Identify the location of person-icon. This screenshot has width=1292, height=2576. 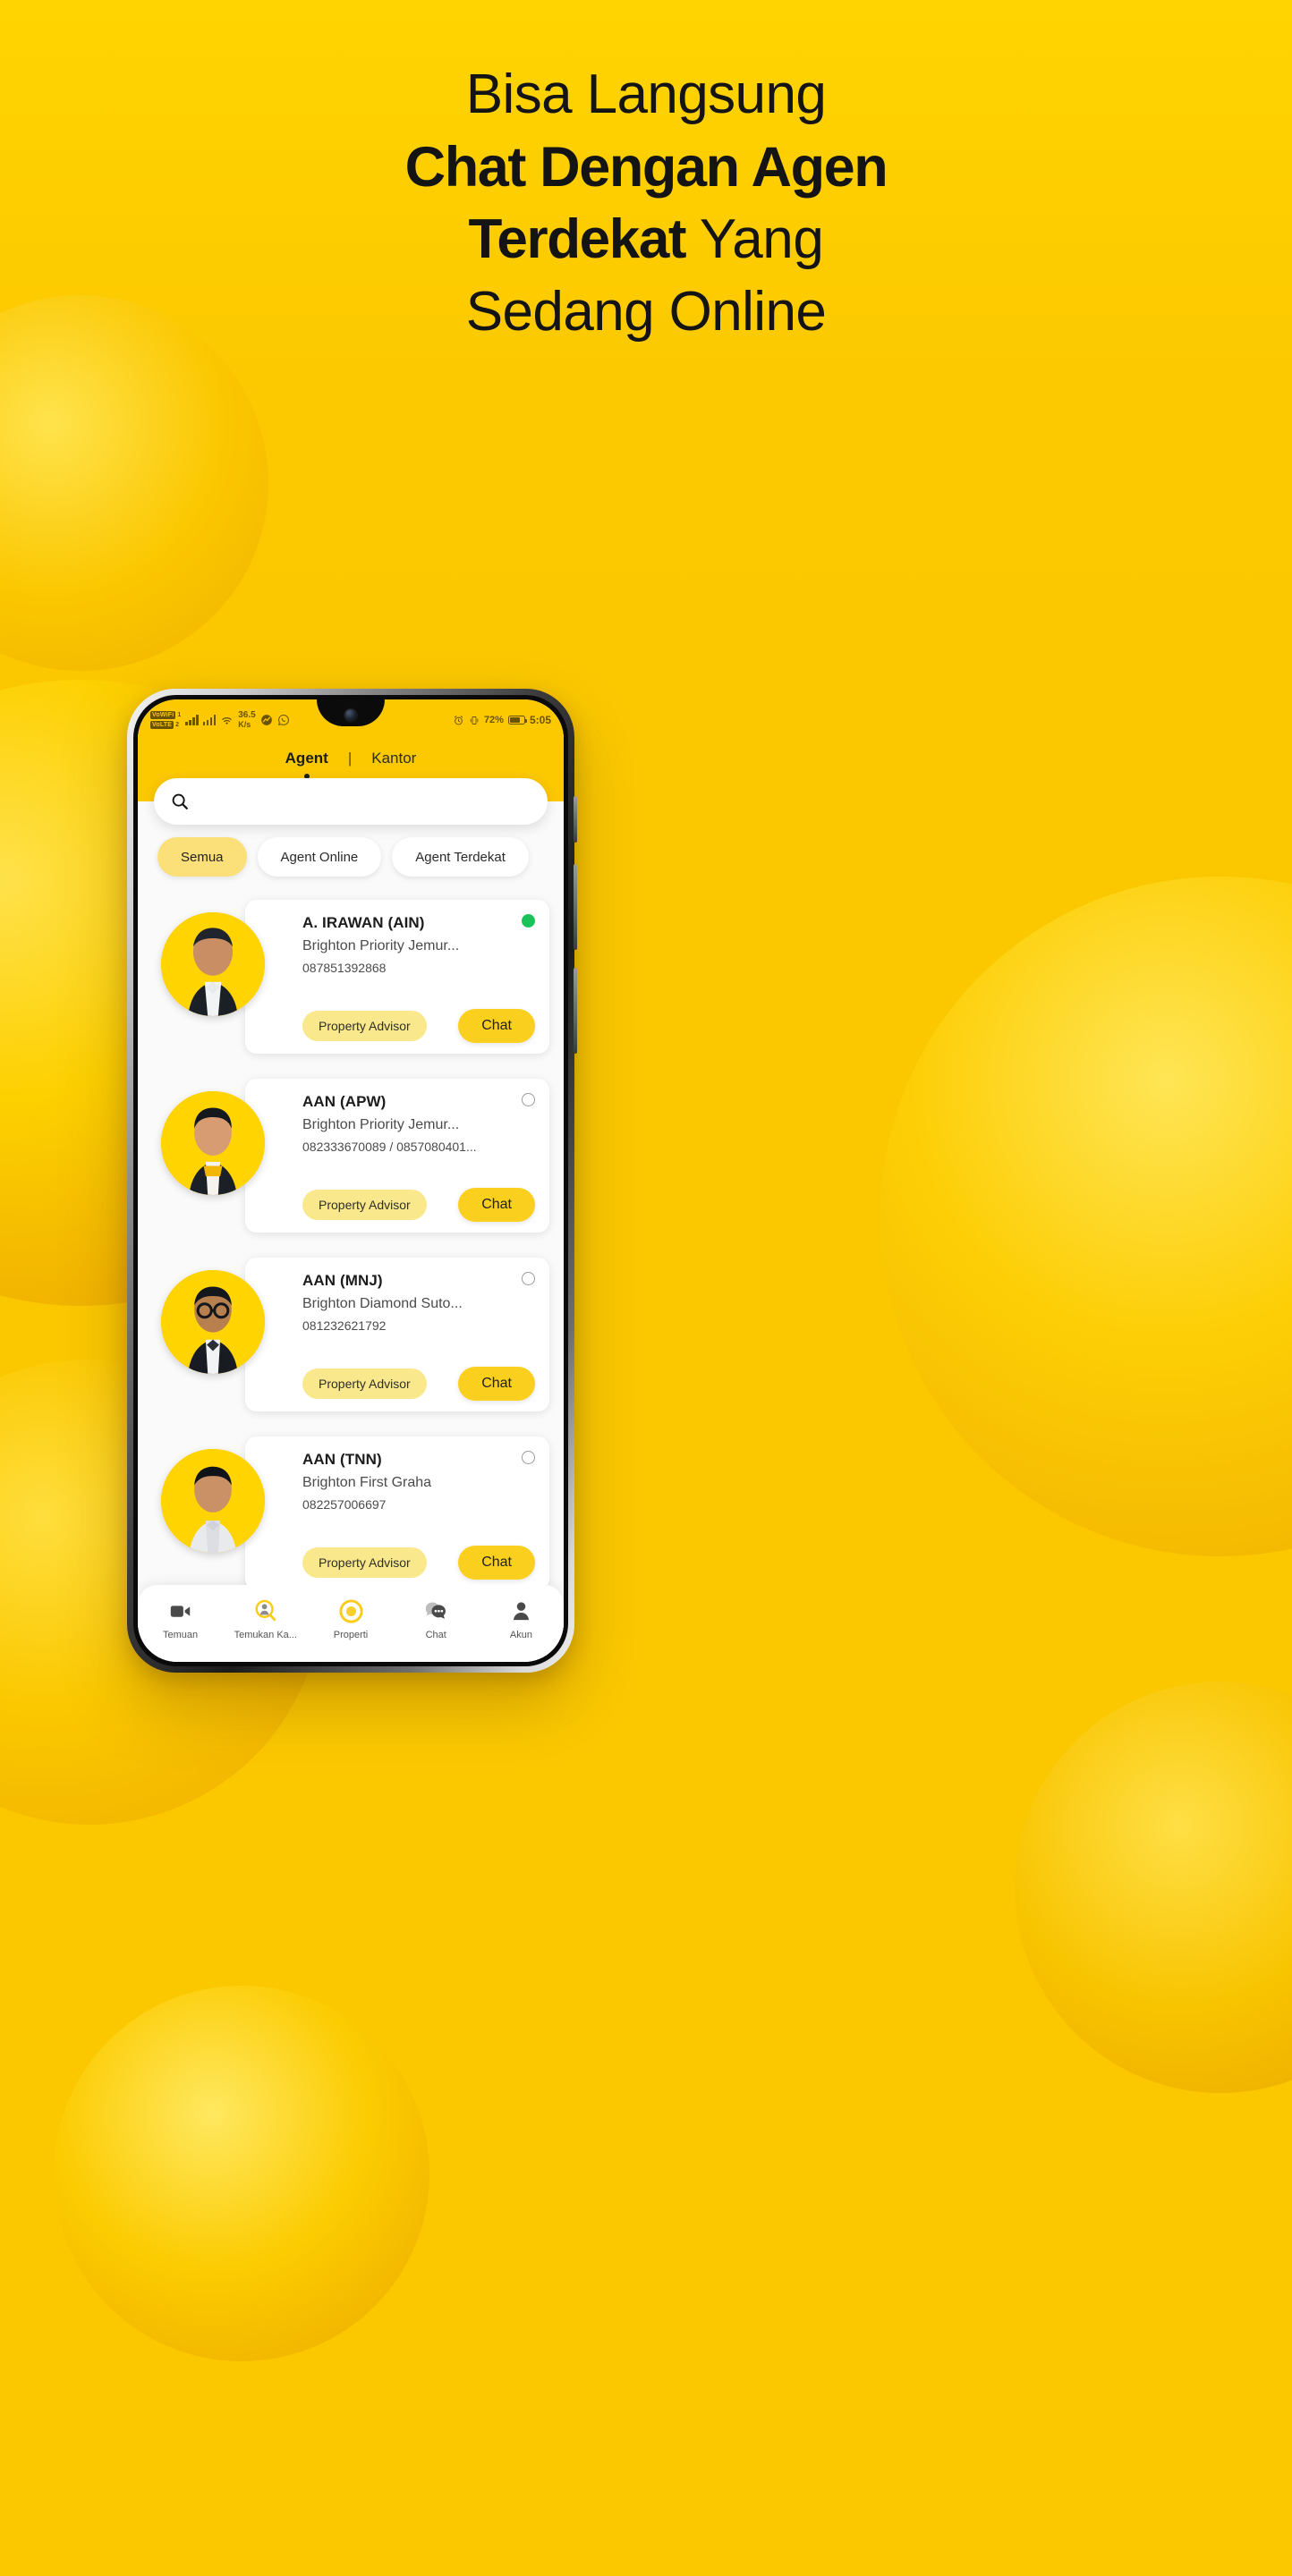
(521, 1610).